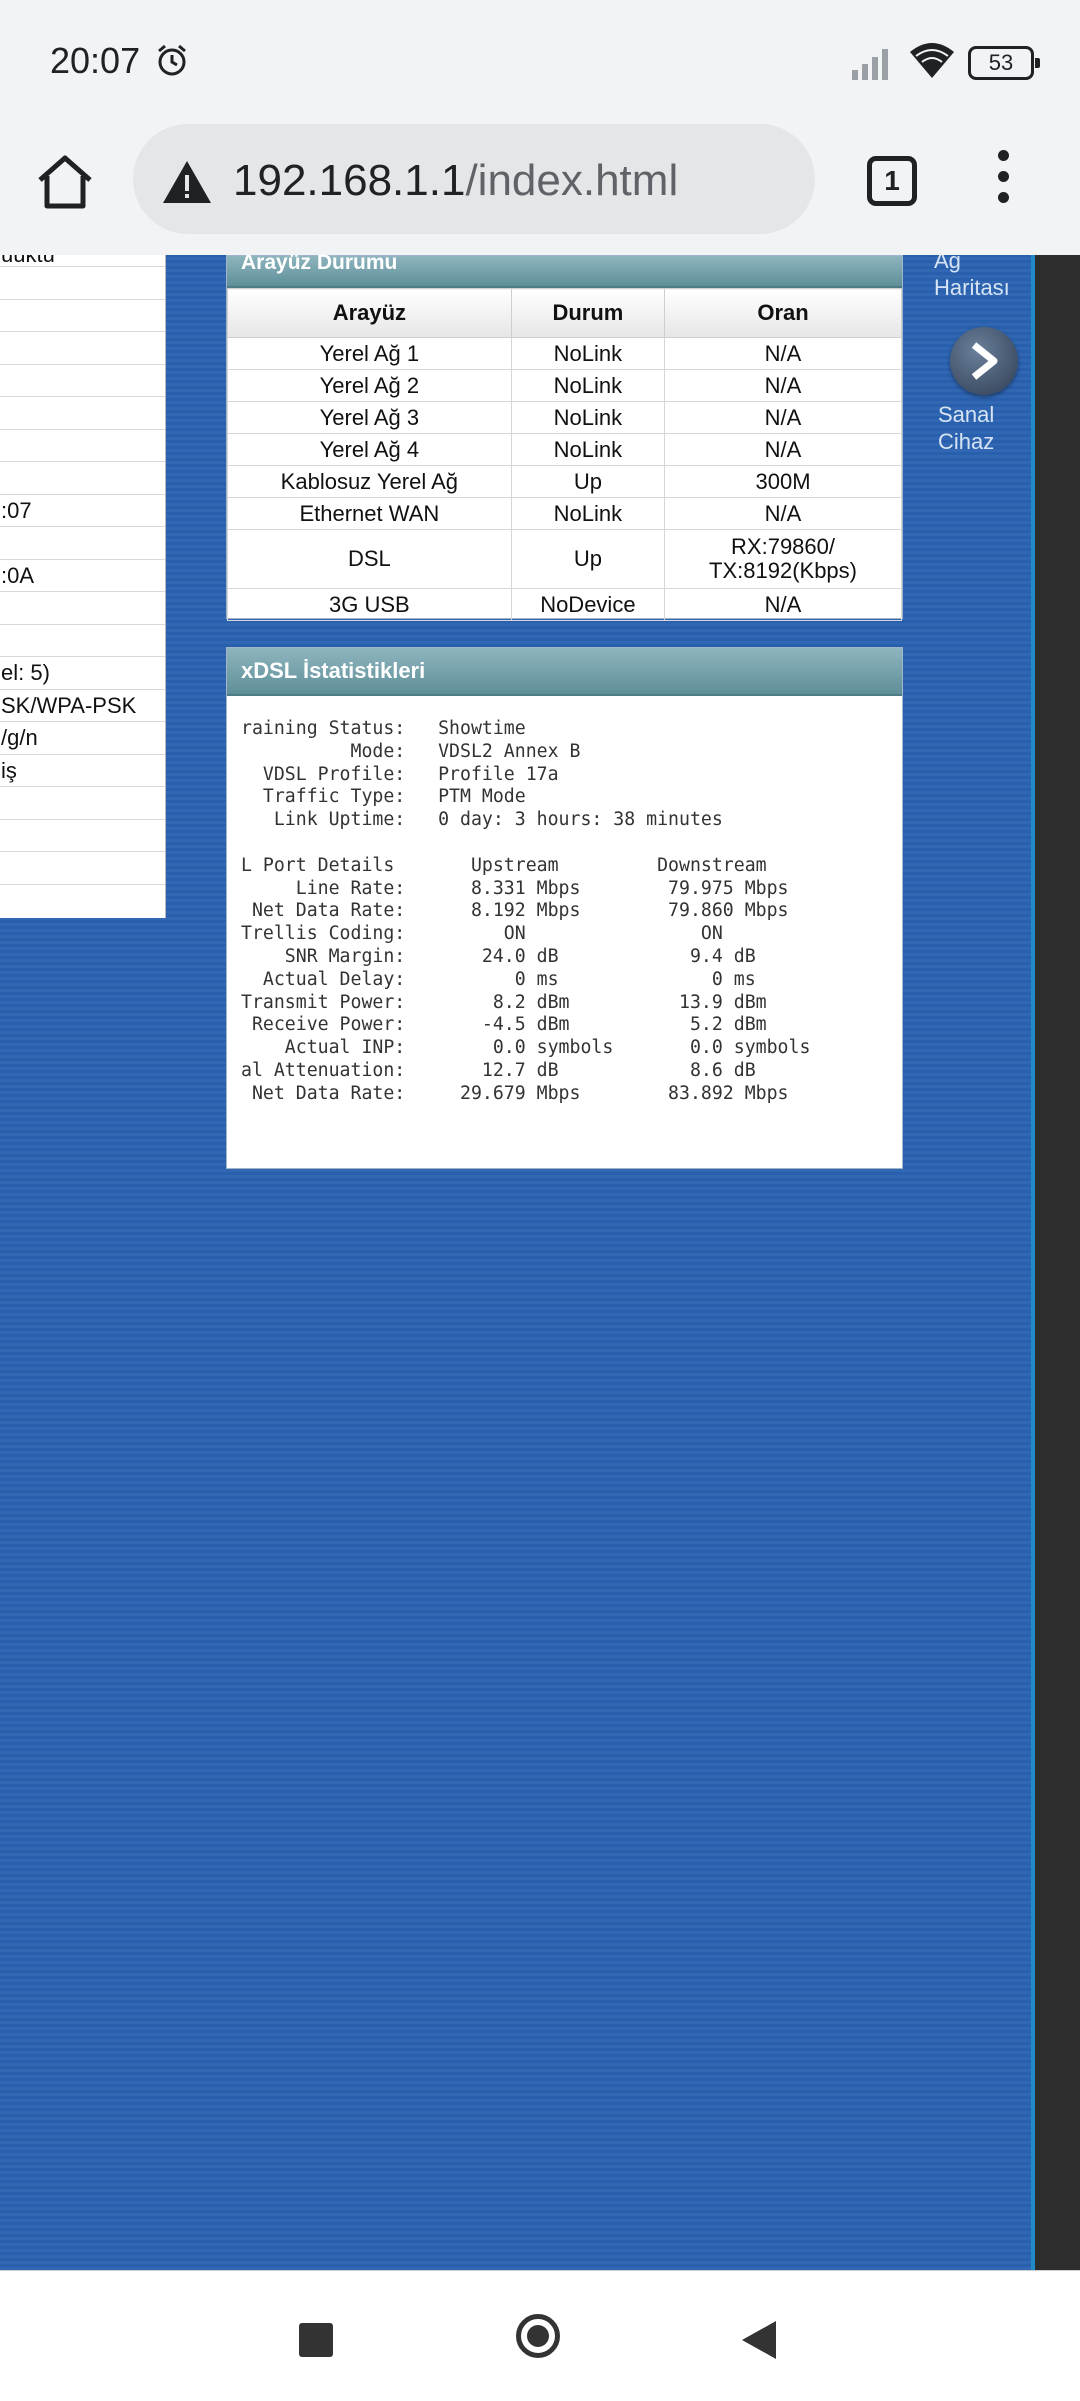  I want to click on scrollbar-track, so click(1057, 1262).